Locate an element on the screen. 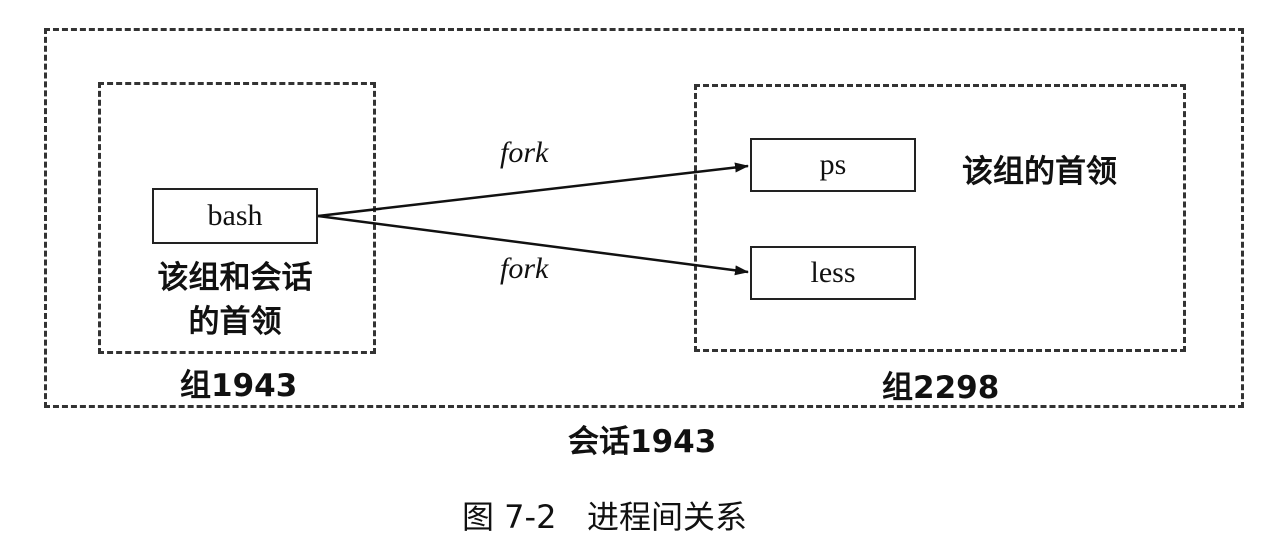  edge-label-bottom: fork is located at coordinates (524, 268).